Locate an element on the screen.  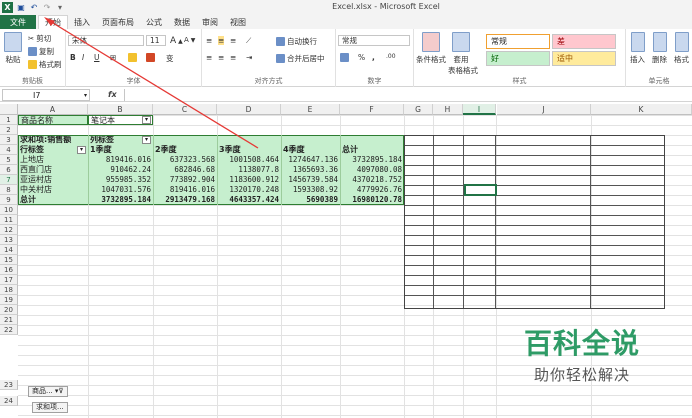
pivot-value-cell: 1365693.36 is located at coordinates (310, 170).